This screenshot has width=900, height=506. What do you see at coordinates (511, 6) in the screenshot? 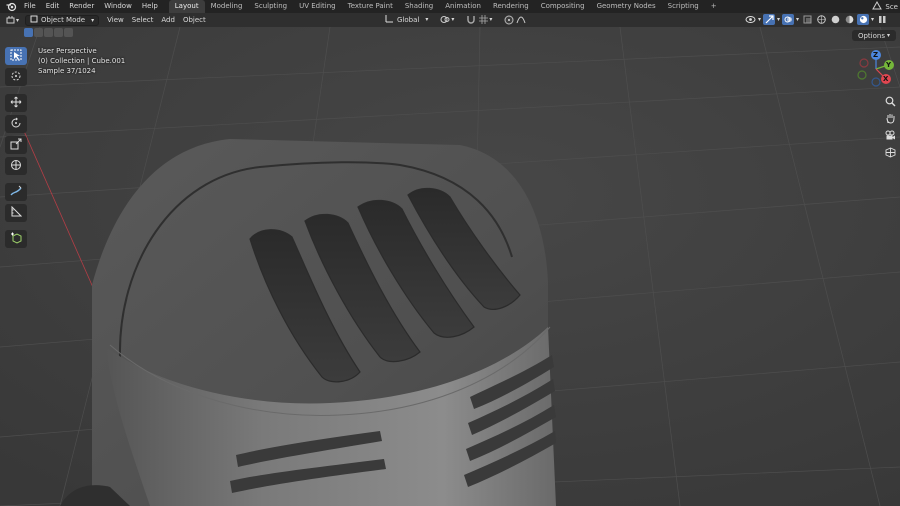
I see `tab-rendering: Rendering` at bounding box center [511, 6].